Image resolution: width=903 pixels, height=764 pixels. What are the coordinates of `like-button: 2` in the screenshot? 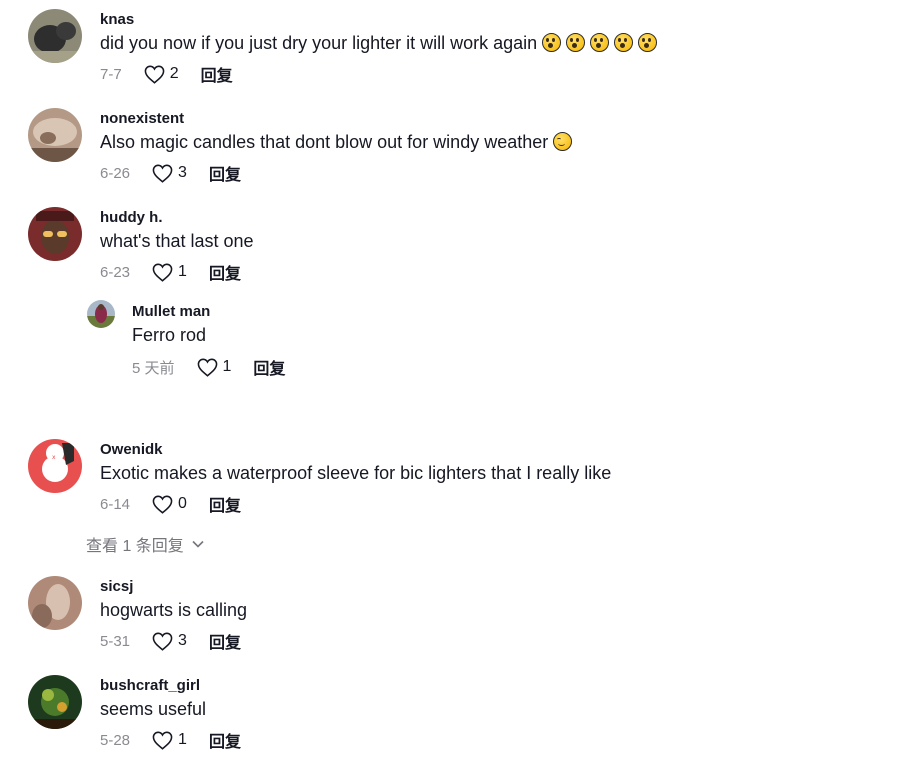 It's located at (161, 74).